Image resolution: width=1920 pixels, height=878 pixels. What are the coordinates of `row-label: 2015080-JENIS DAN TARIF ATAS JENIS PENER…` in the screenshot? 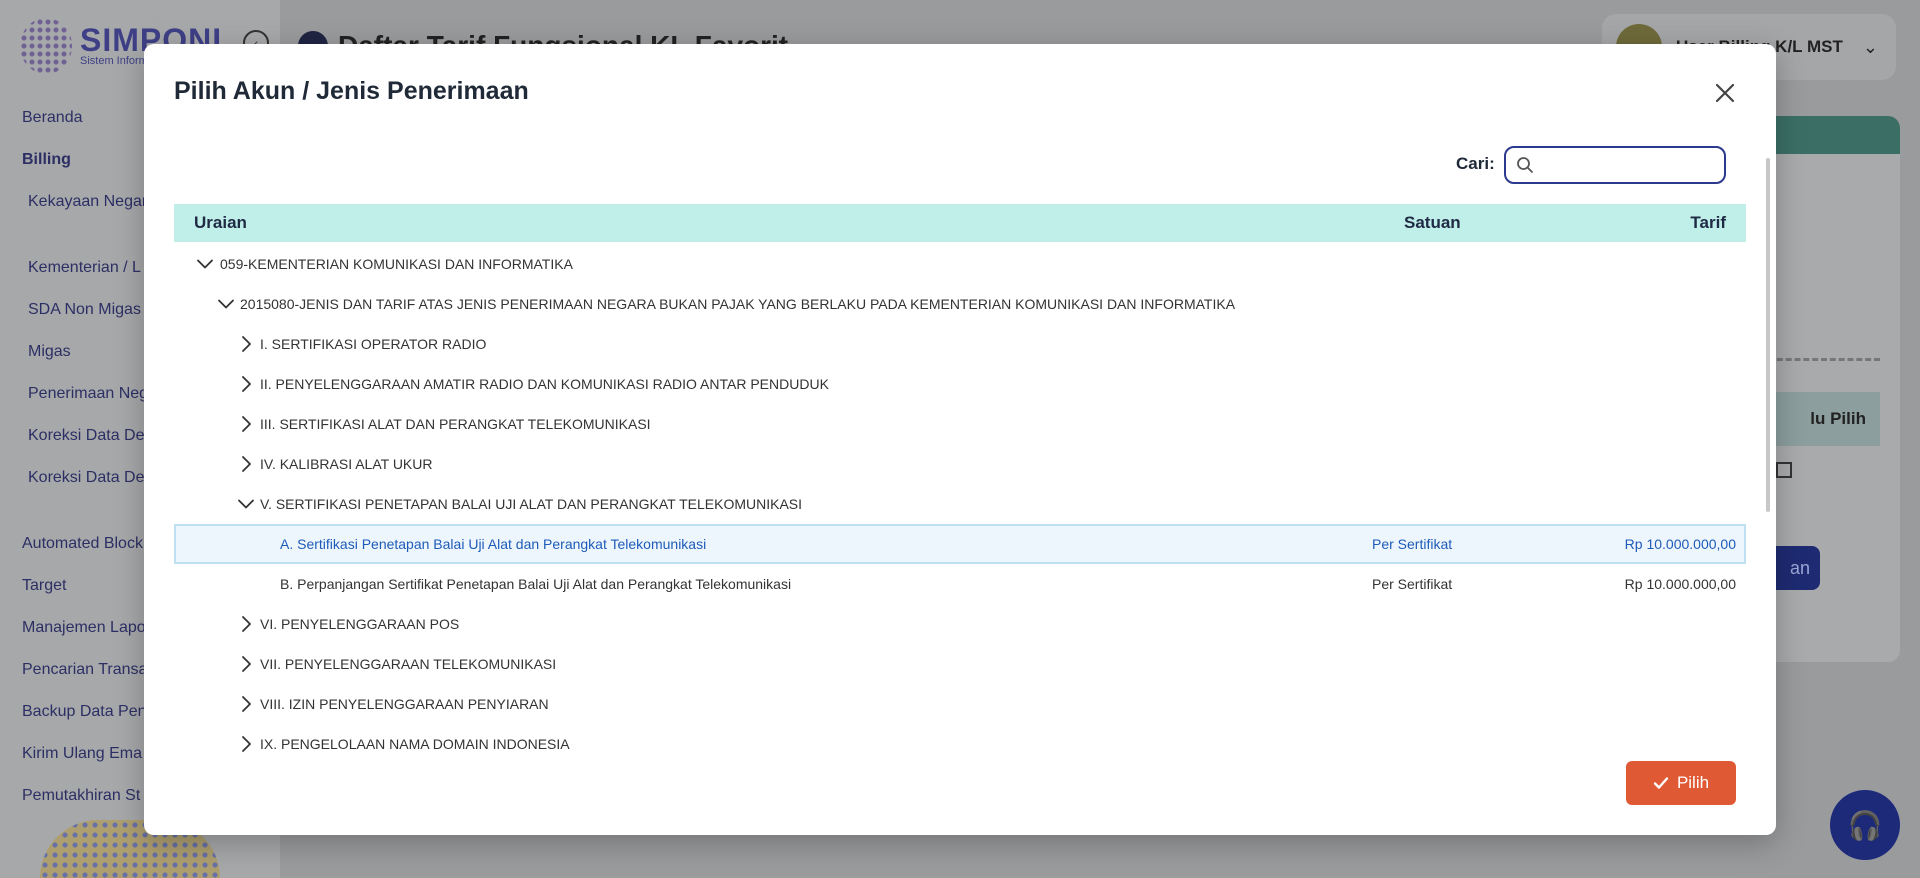 It's located at (738, 304).